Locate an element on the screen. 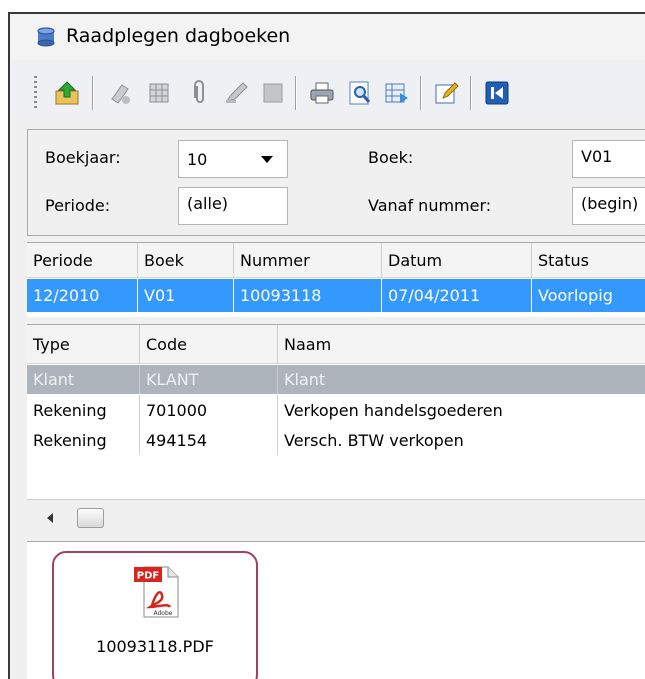 The height and width of the screenshot is (679, 645). preview-icon is located at coordinates (360, 93).